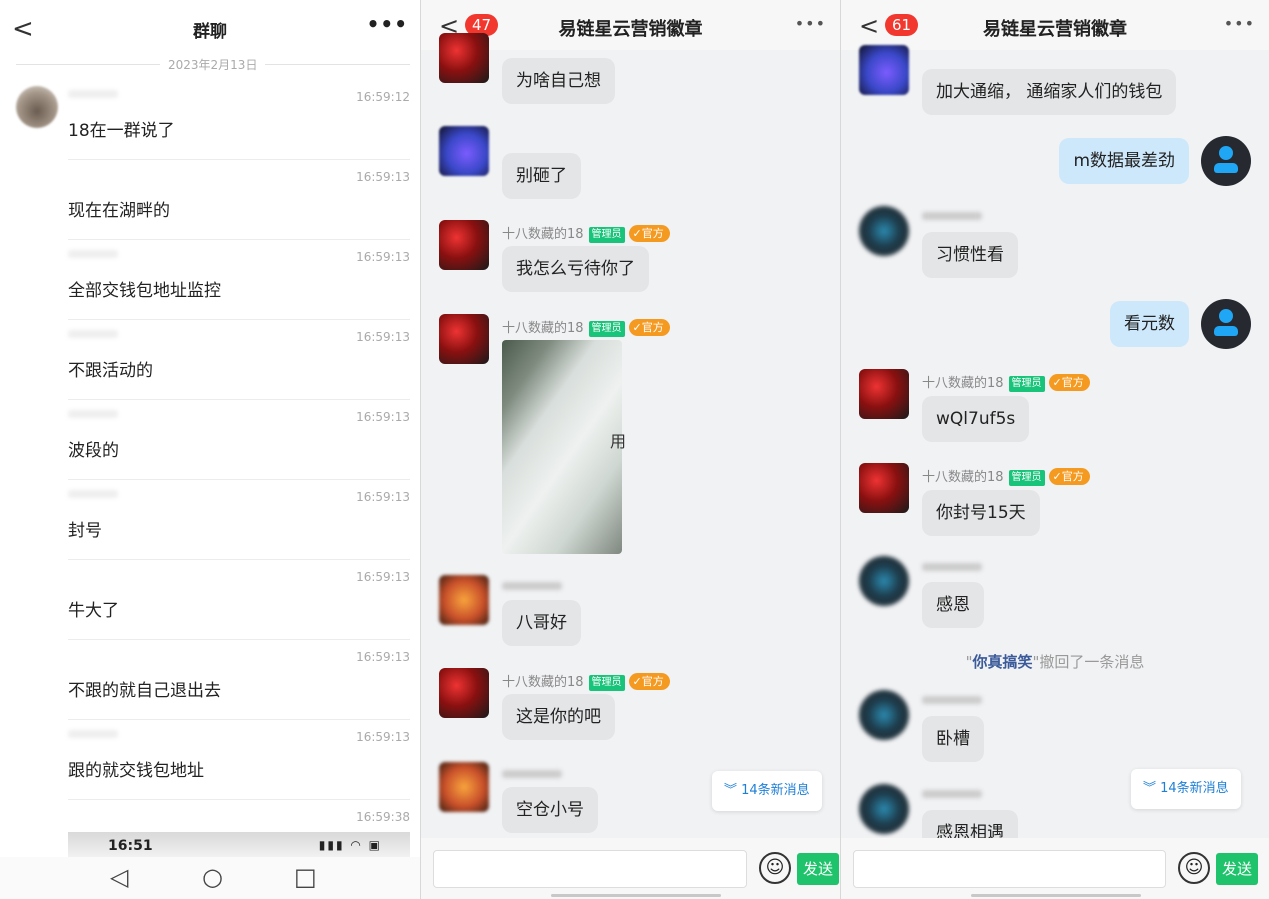  Describe the element at coordinates (136, 771) in the screenshot. I see `message-text: 跟的就交钱包地址` at that location.